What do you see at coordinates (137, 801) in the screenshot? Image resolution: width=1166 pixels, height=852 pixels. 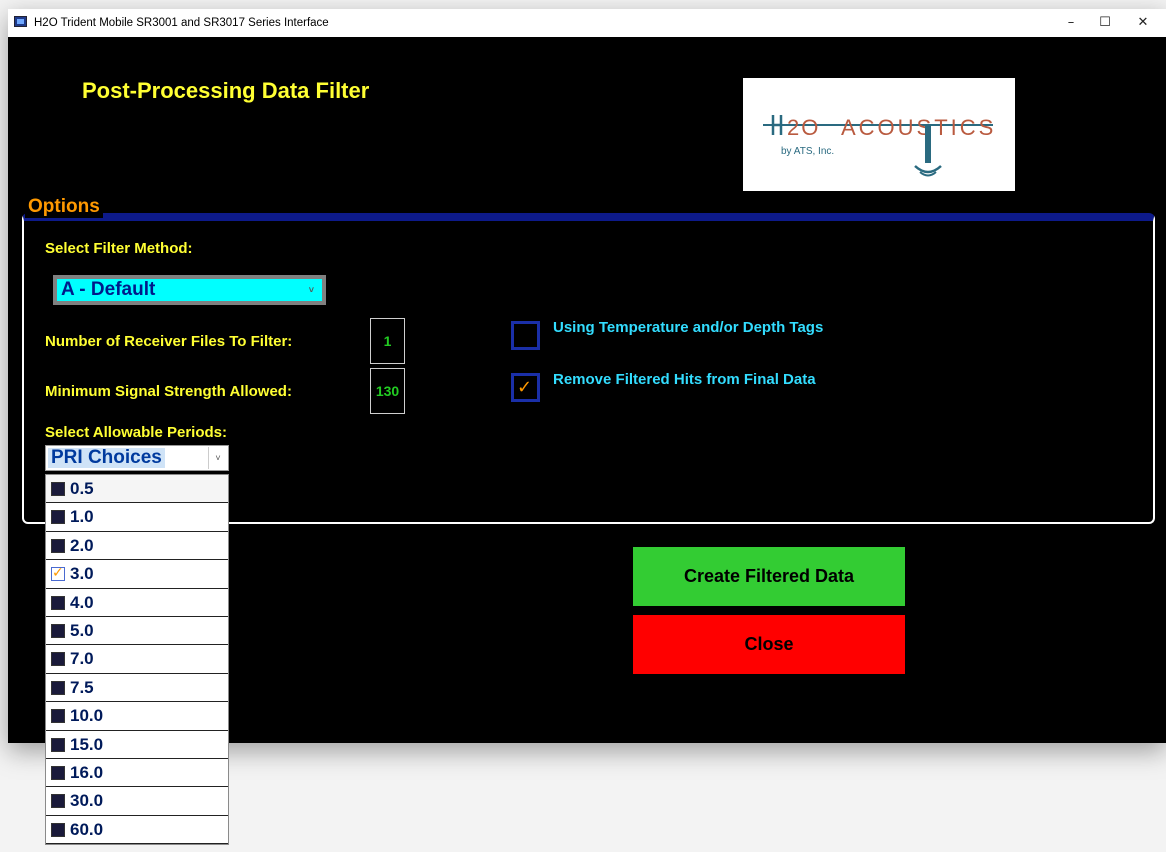 I see `pri-item-30-0: 30.0` at bounding box center [137, 801].